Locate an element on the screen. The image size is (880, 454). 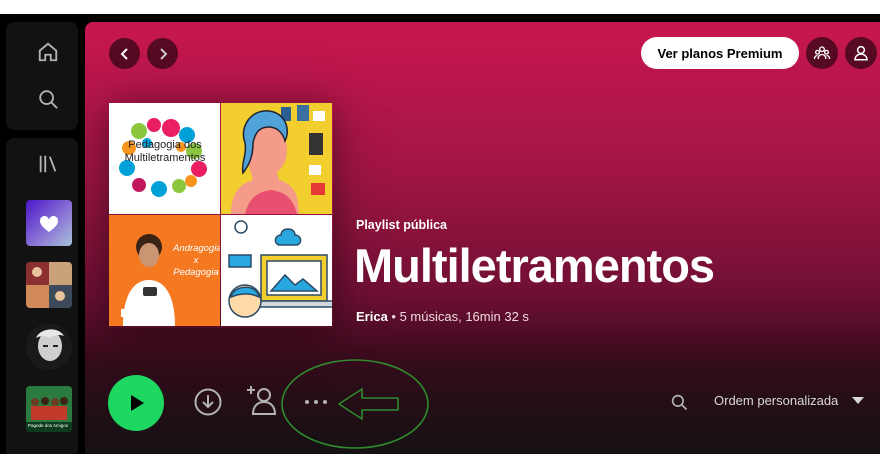
annotation-overlay is located at coordinates (355, 404).